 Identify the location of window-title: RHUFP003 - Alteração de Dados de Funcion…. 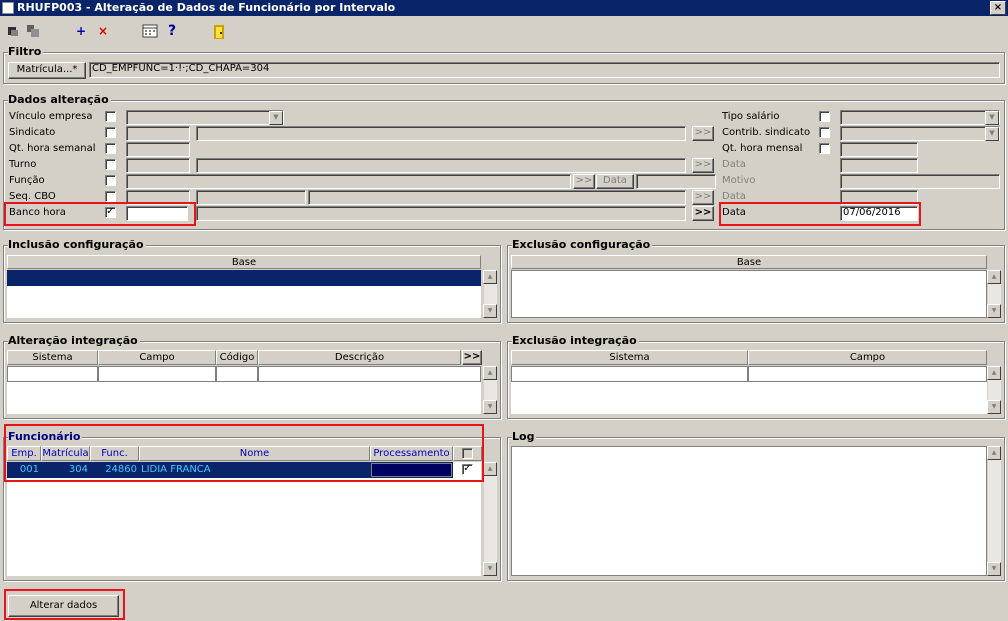
(206, 7).